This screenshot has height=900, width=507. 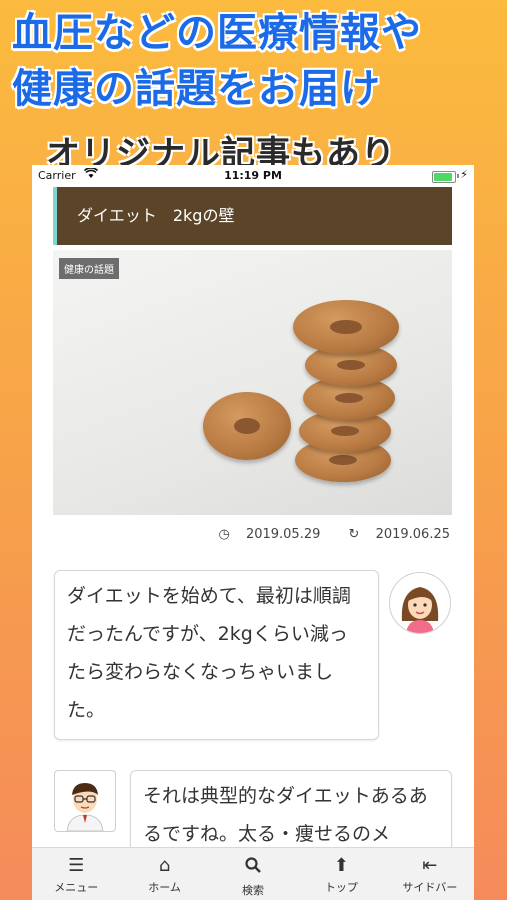 What do you see at coordinates (464, 174) in the screenshot?
I see `charging-icon: ⚡` at bounding box center [464, 174].